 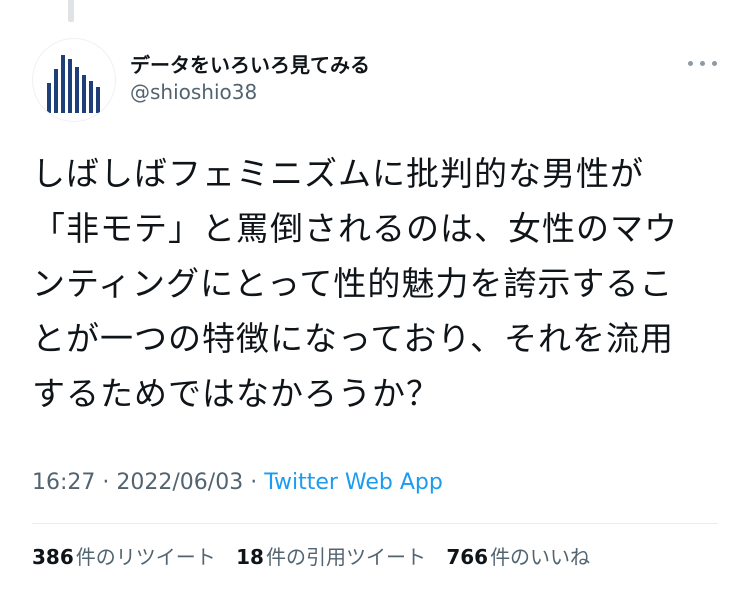 I want to click on bar-chart-avatar-icon, so click(x=73, y=84).